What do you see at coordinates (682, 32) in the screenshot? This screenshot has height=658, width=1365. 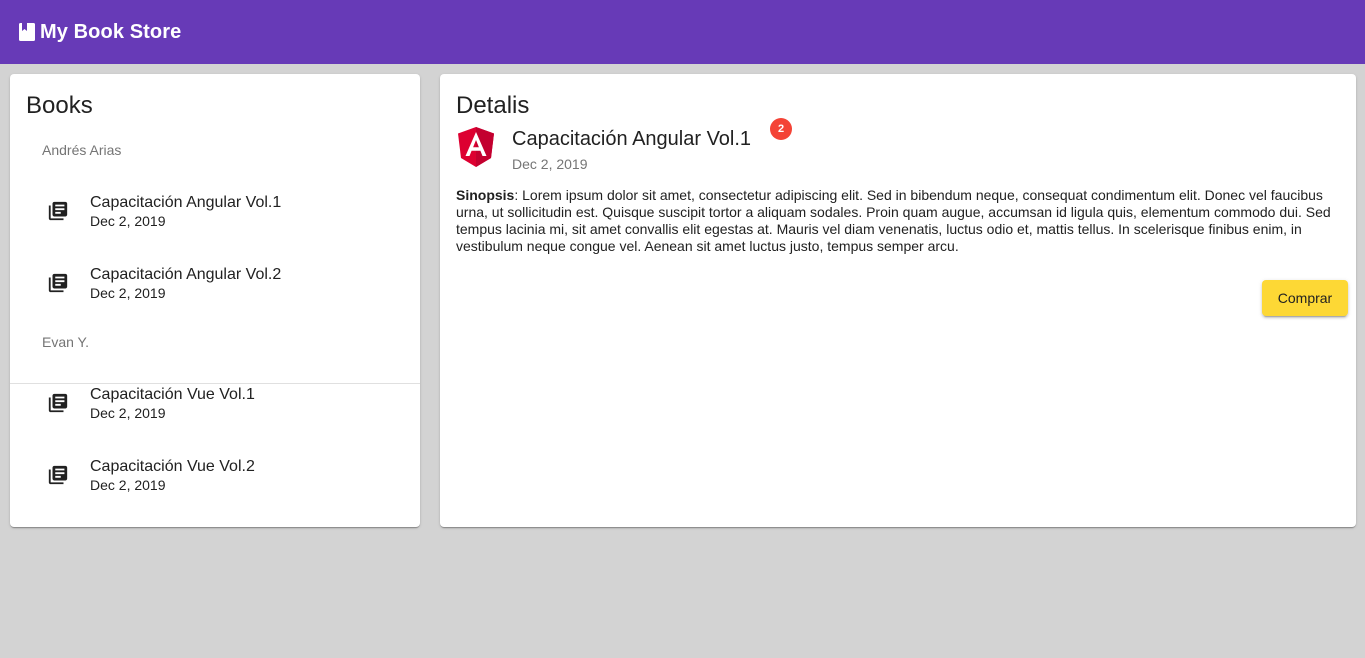 I see `app-toolbar: My Book Store` at bounding box center [682, 32].